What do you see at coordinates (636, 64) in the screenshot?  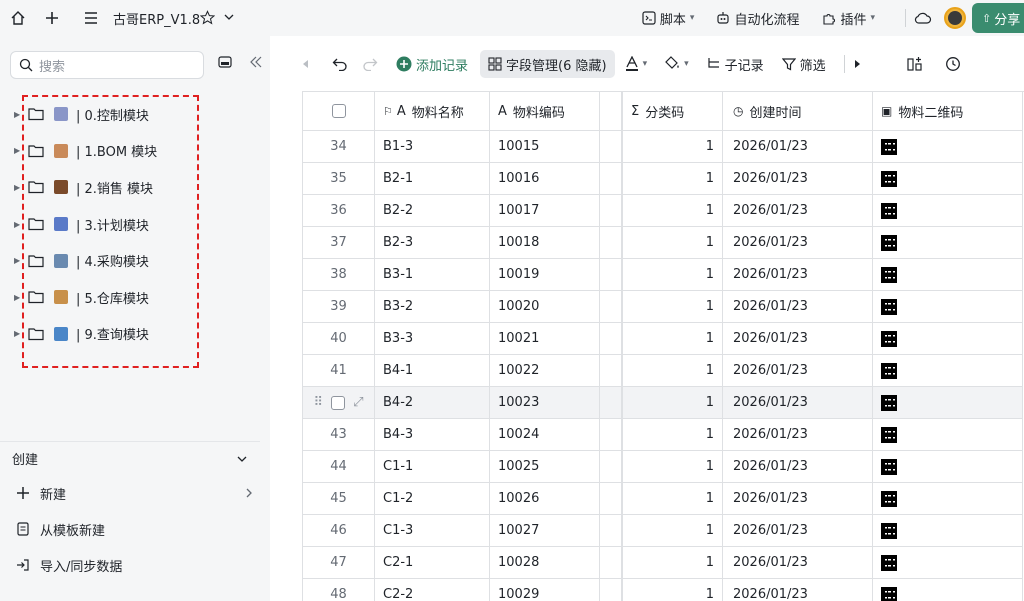 I see `text-color-button: ▾` at bounding box center [636, 64].